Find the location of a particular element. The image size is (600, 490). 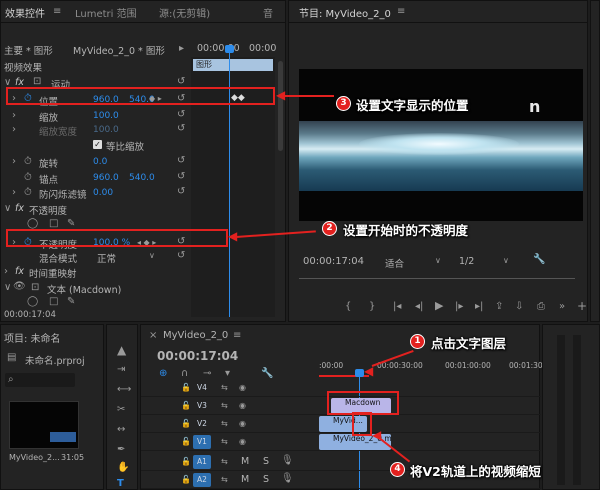

go-to-in-icon: |◂ is located at coordinates (397, 307).